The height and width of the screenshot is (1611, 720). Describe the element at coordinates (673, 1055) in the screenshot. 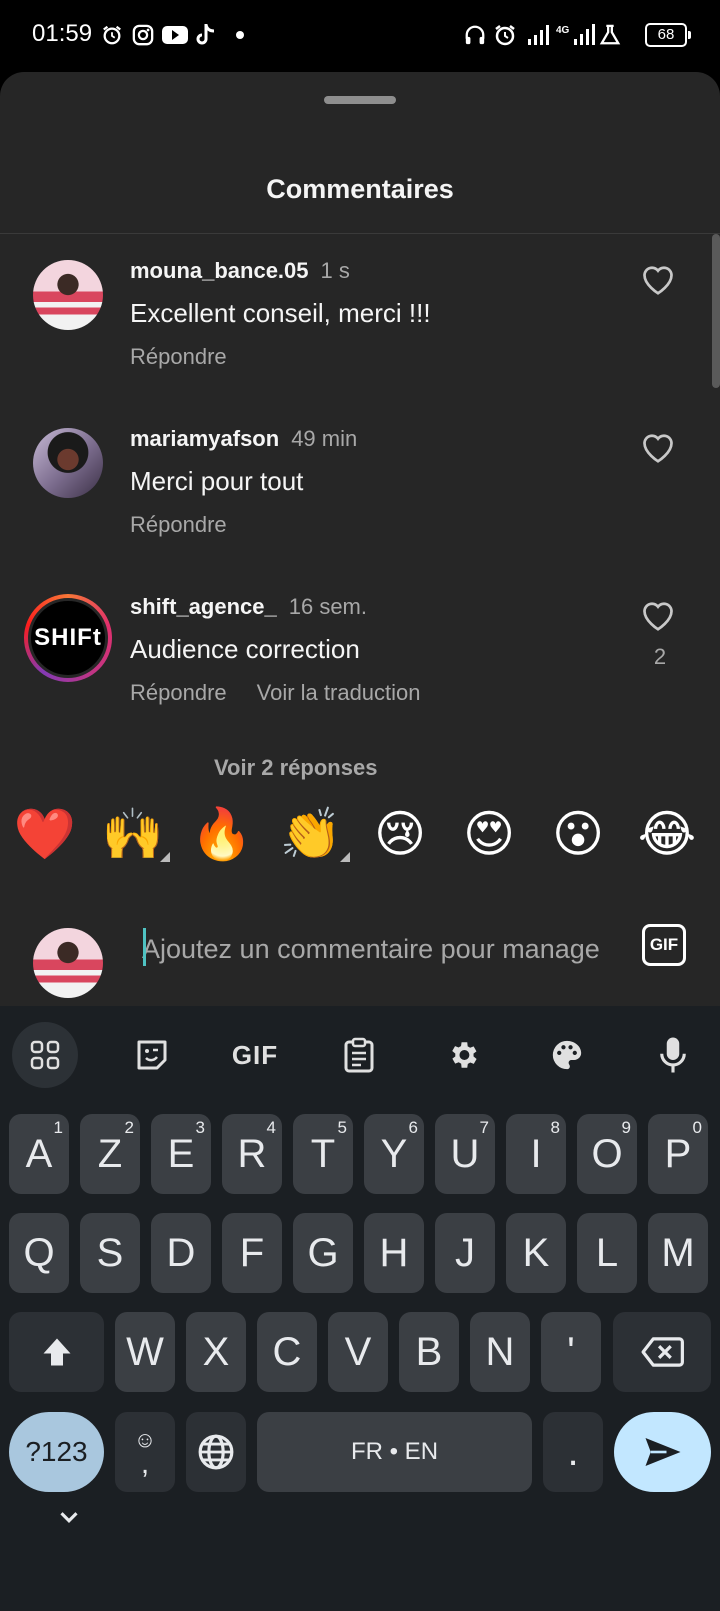

I see `microphone-icon` at that location.